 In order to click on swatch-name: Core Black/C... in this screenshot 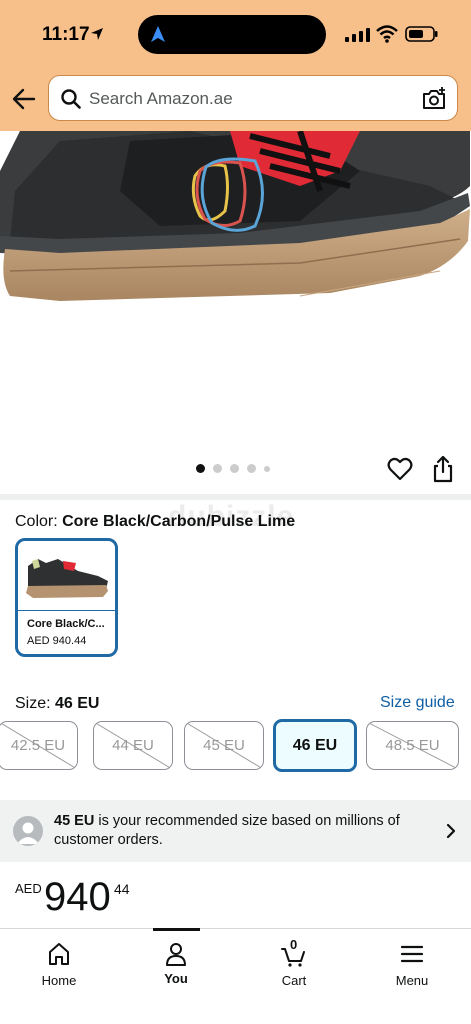, I will do `click(66, 624)`.